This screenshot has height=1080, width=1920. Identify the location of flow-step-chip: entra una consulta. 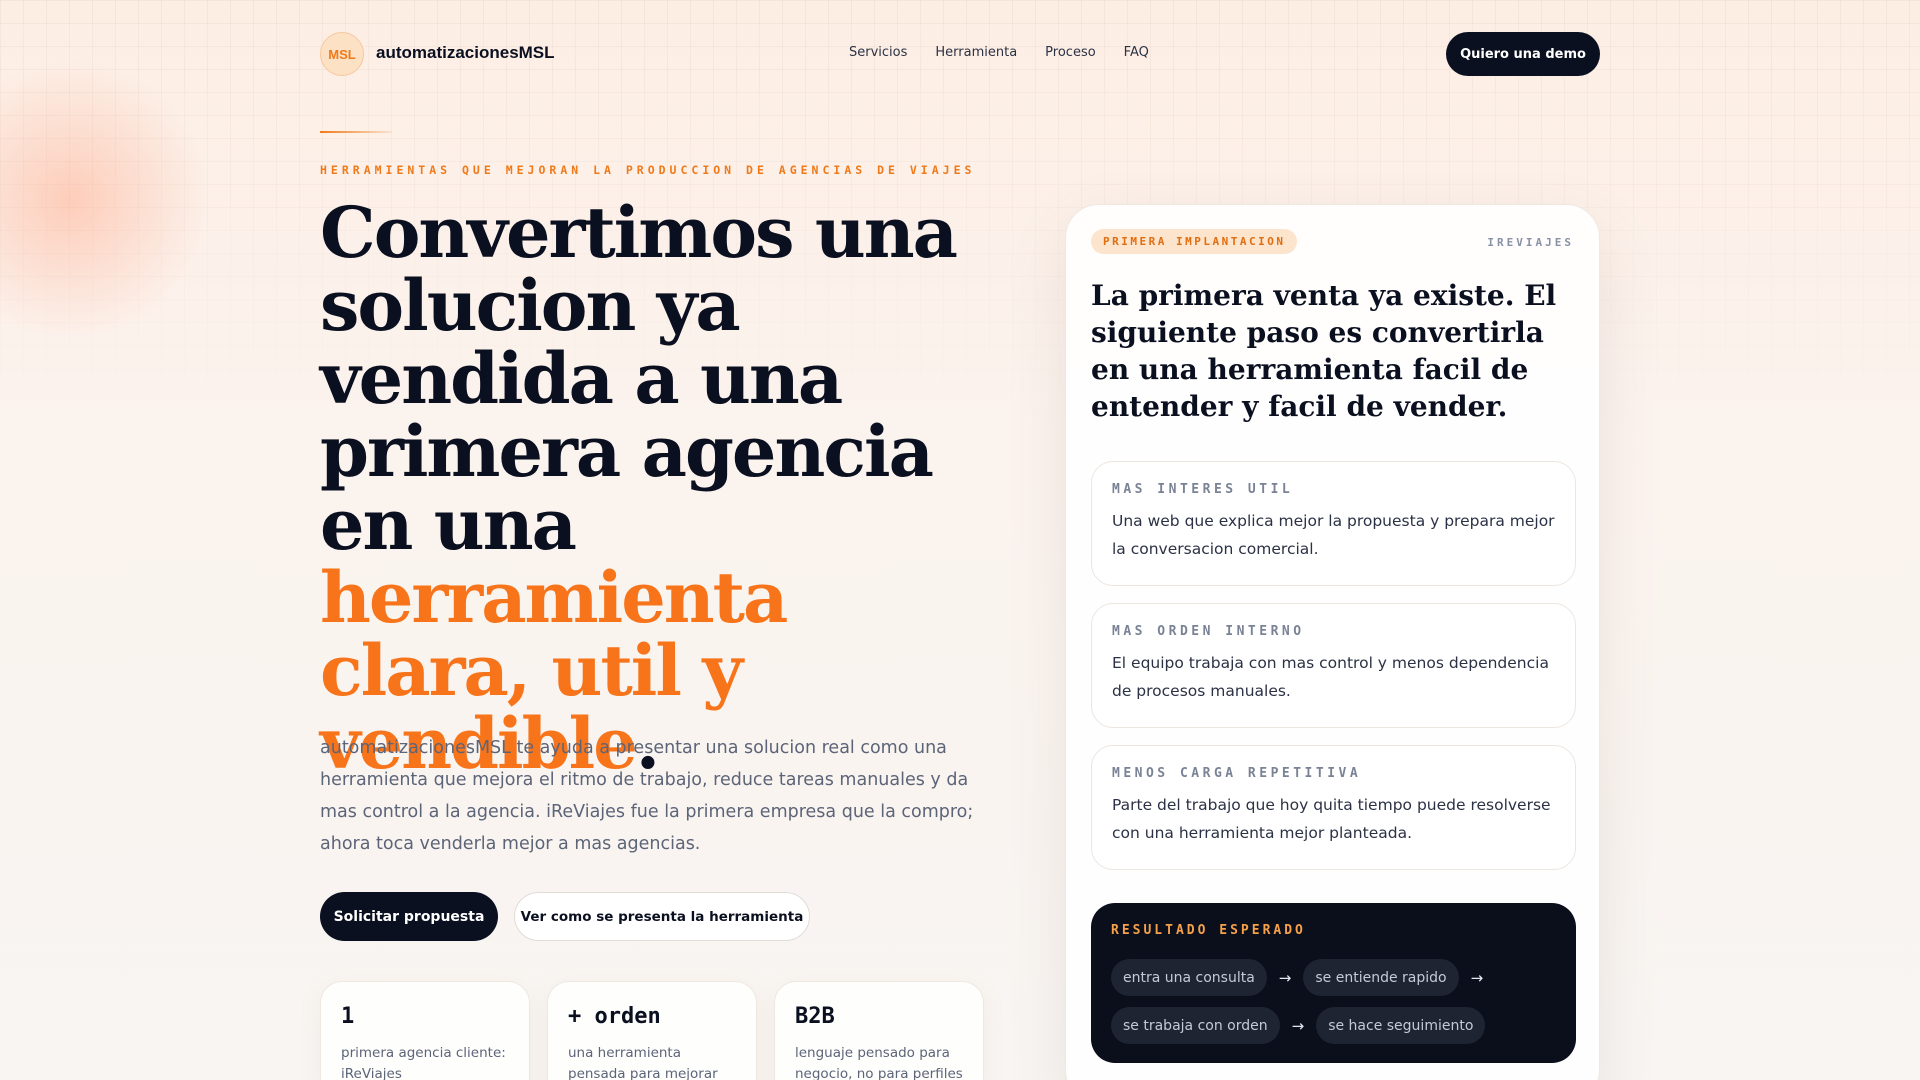
(1189, 977).